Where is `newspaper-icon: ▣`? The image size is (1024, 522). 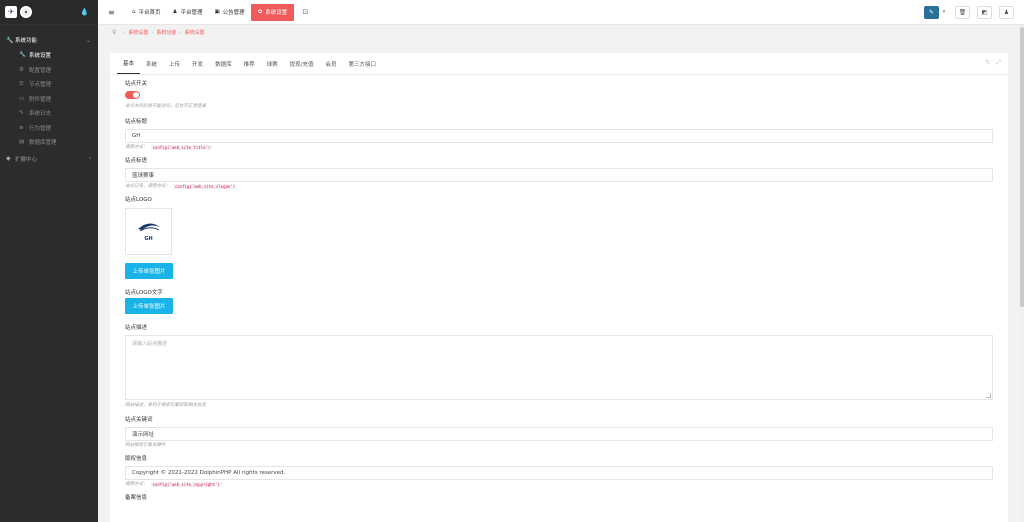
newspaper-icon: ▣ is located at coordinates (217, 12).